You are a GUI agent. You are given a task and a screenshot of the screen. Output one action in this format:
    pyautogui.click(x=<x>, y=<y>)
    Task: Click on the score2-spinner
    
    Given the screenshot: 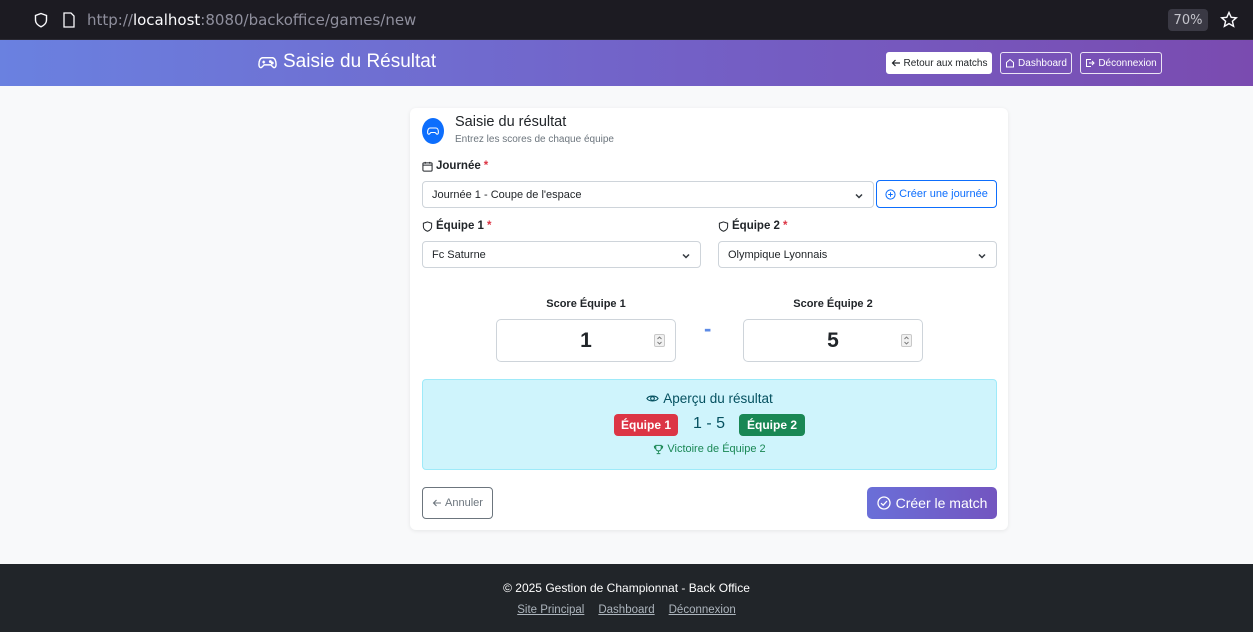 What is the action you would take?
    pyautogui.click(x=906, y=340)
    